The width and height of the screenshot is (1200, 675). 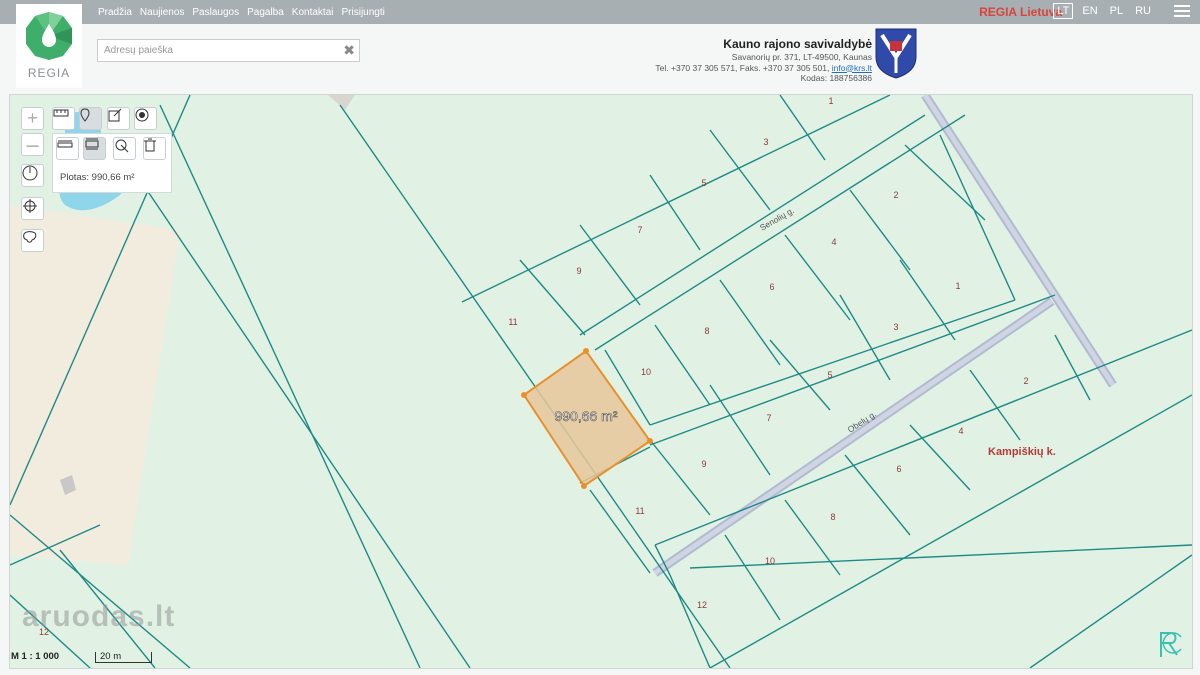 I want to click on delete-button, so click(x=154, y=148).